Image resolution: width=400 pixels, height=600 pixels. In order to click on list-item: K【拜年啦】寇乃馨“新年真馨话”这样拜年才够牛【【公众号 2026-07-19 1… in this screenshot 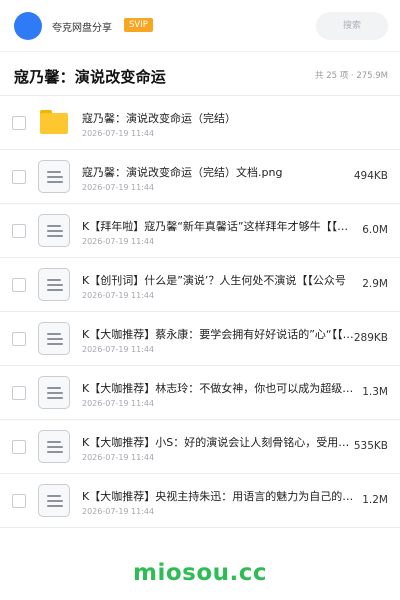, I will do `click(200, 231)`.